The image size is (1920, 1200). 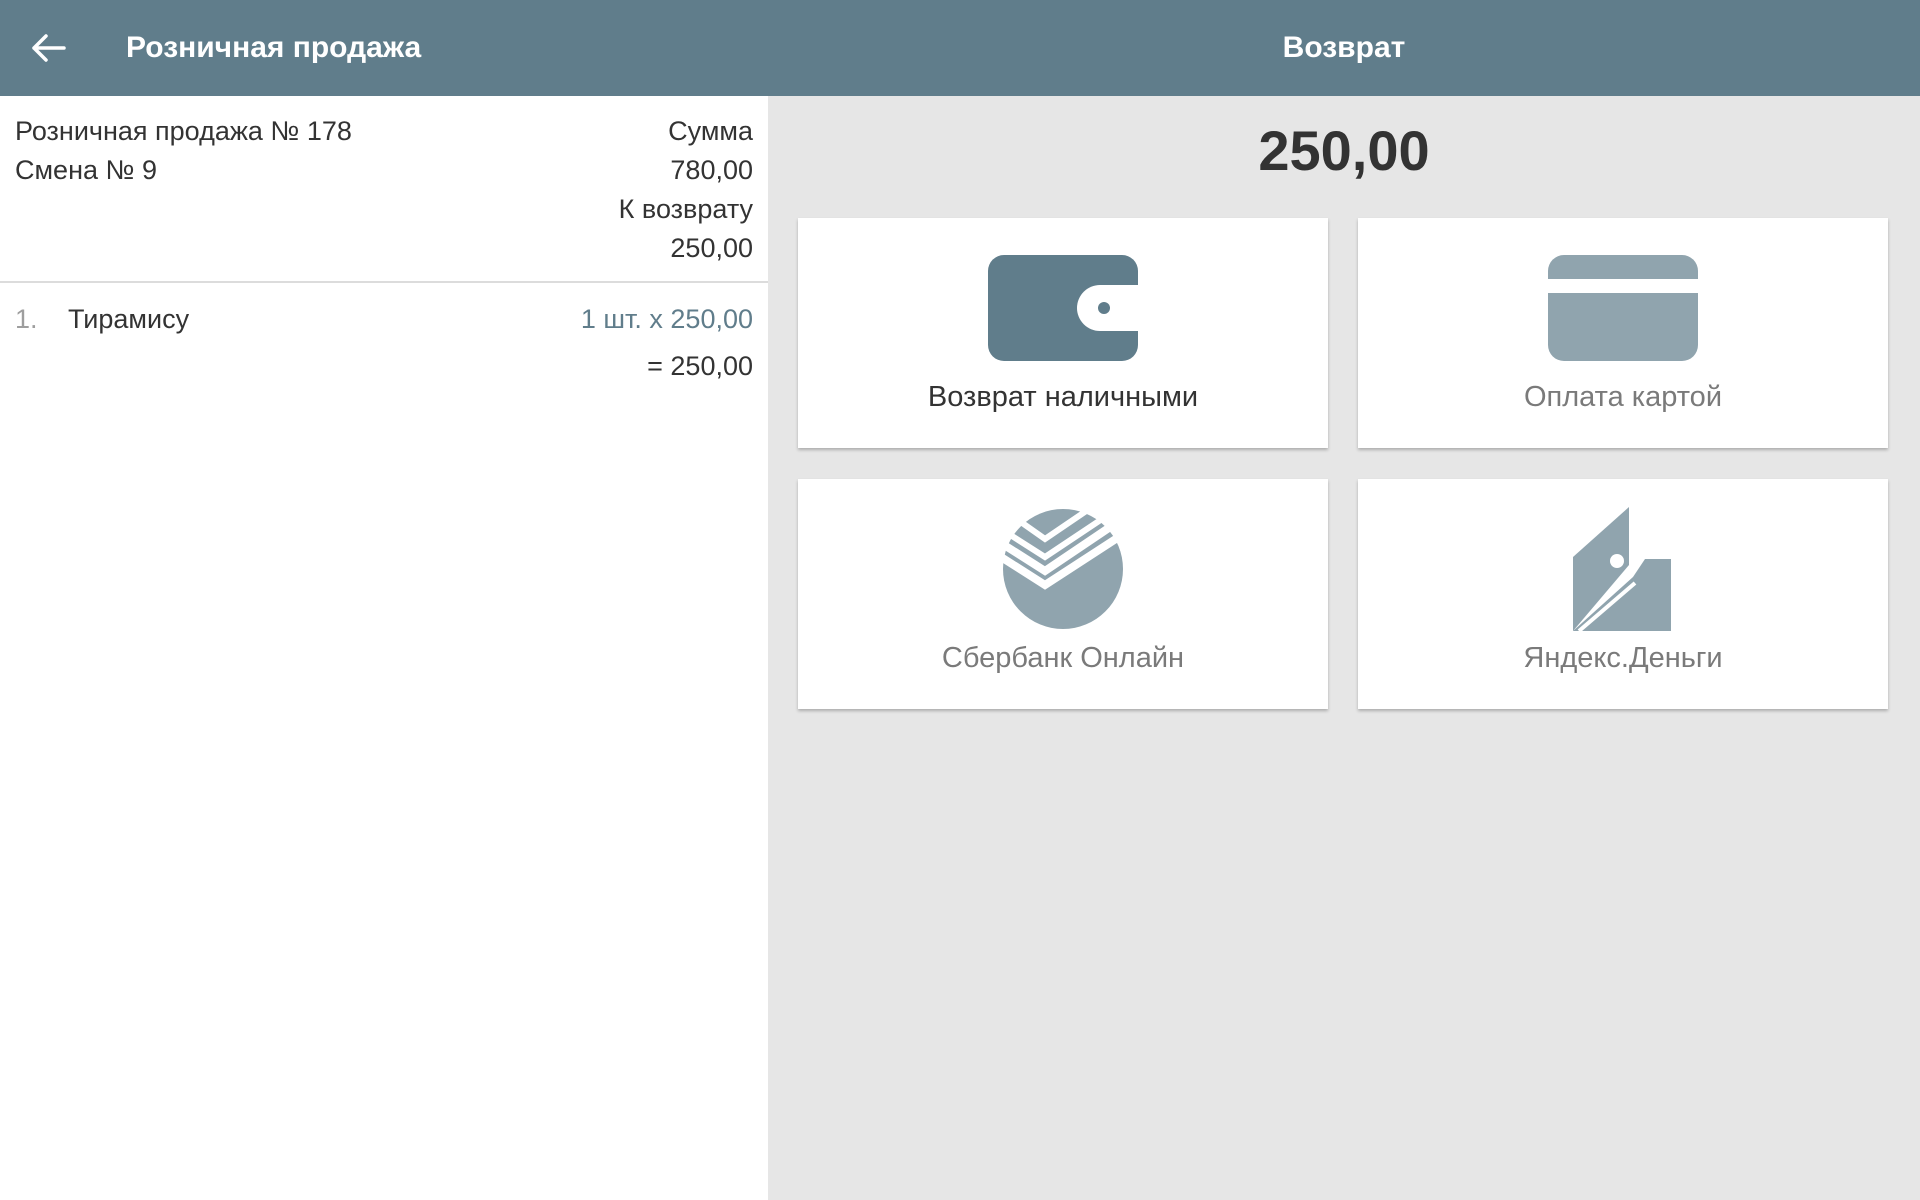 I want to click on screen-title: Возврат, so click(x=1344, y=47).